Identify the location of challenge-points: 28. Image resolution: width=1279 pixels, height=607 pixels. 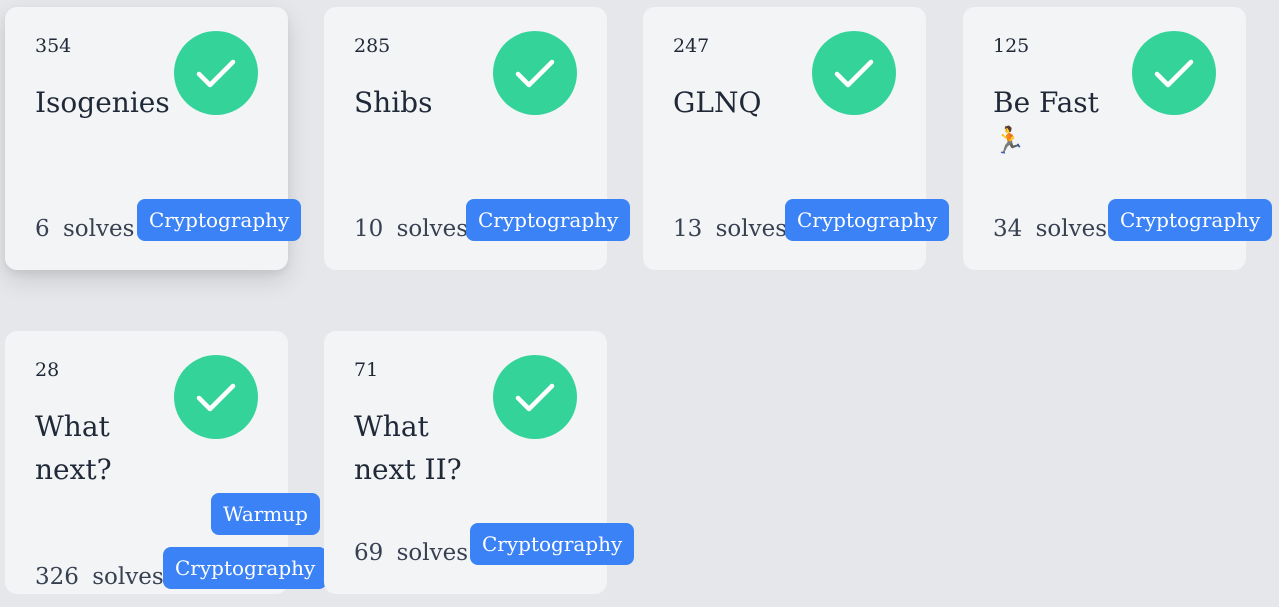
(47, 370).